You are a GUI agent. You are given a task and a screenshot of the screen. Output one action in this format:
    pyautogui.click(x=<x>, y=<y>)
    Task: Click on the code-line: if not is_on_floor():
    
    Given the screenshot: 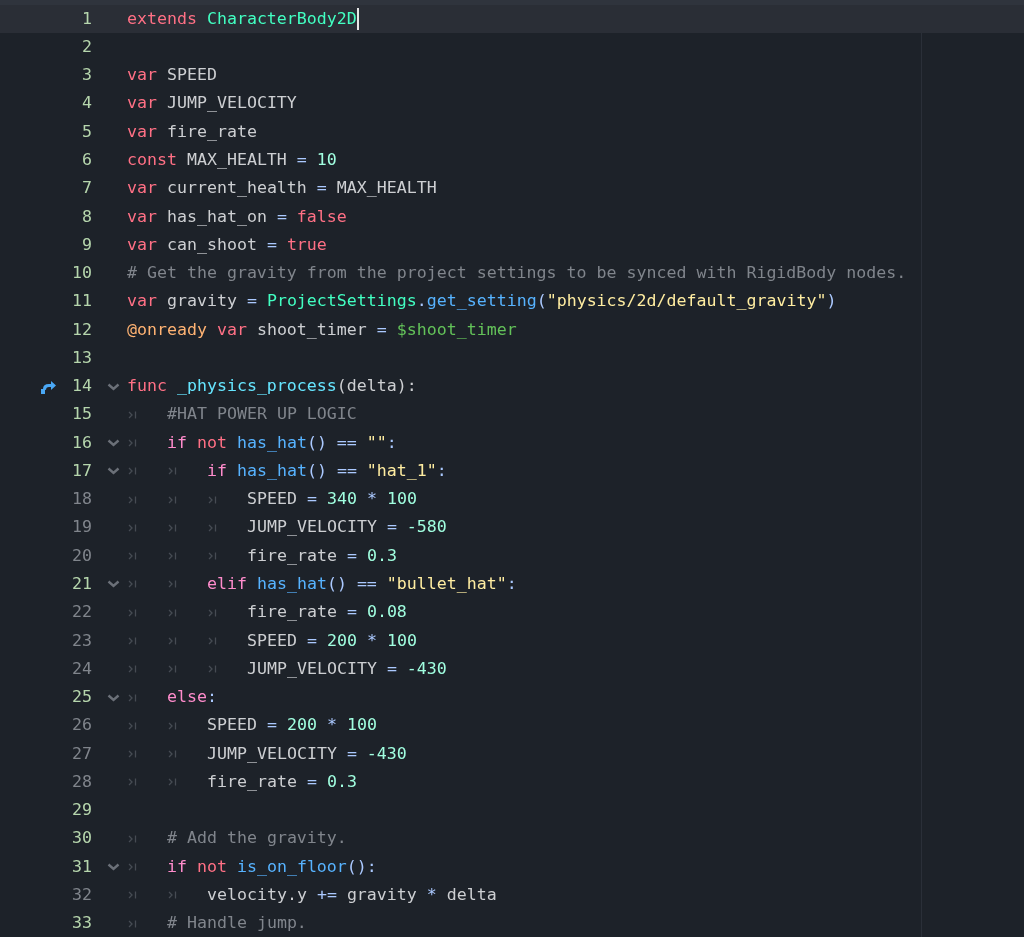 What is the action you would take?
    pyautogui.click(x=272, y=866)
    